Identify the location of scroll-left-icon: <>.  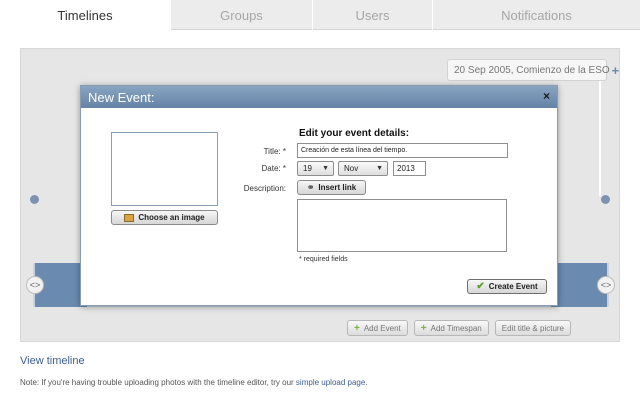
(35, 285).